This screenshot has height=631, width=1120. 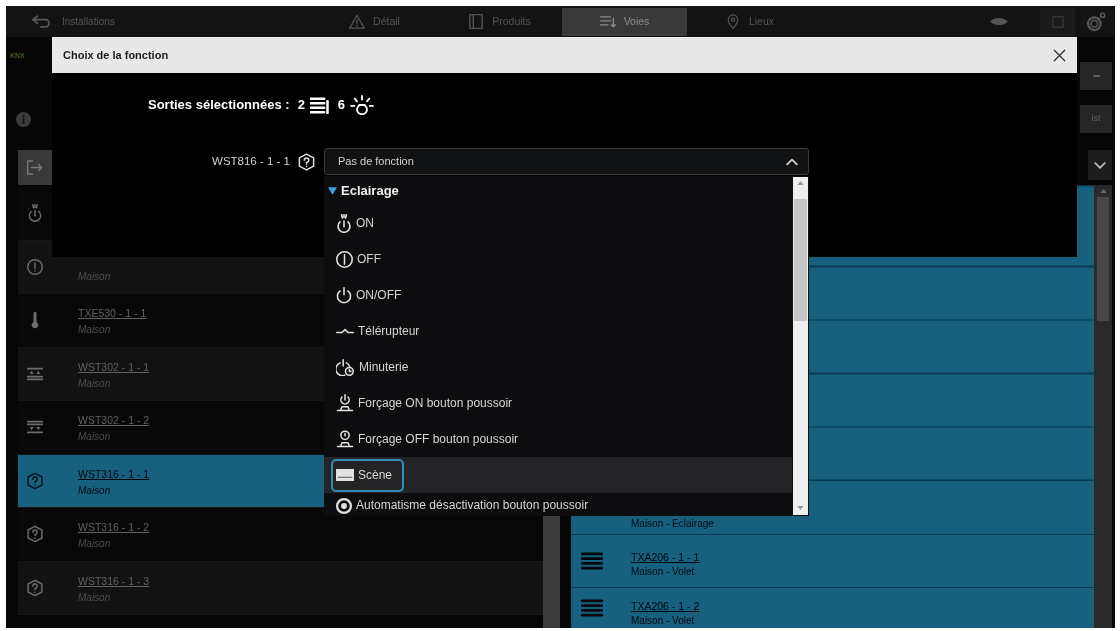 What do you see at coordinates (672, 524) in the screenshot?
I see `location-text: Maison - Eclairage` at bounding box center [672, 524].